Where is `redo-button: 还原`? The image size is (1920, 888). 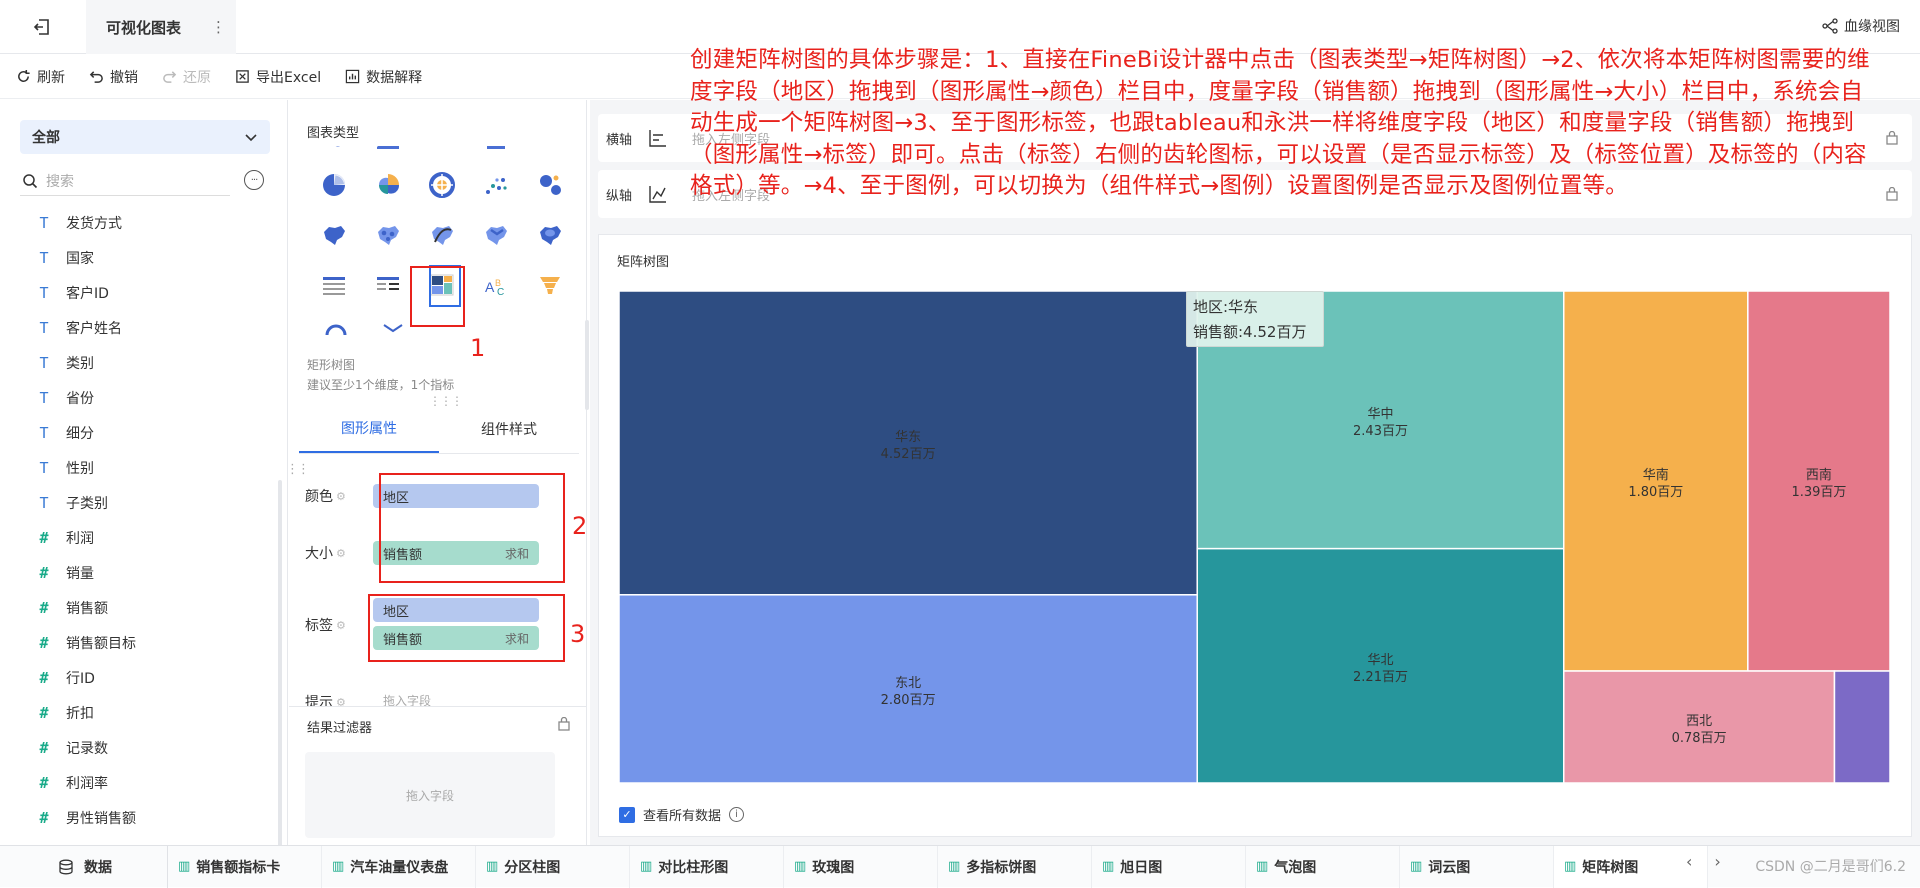
redo-button: 还原 is located at coordinates (186, 77).